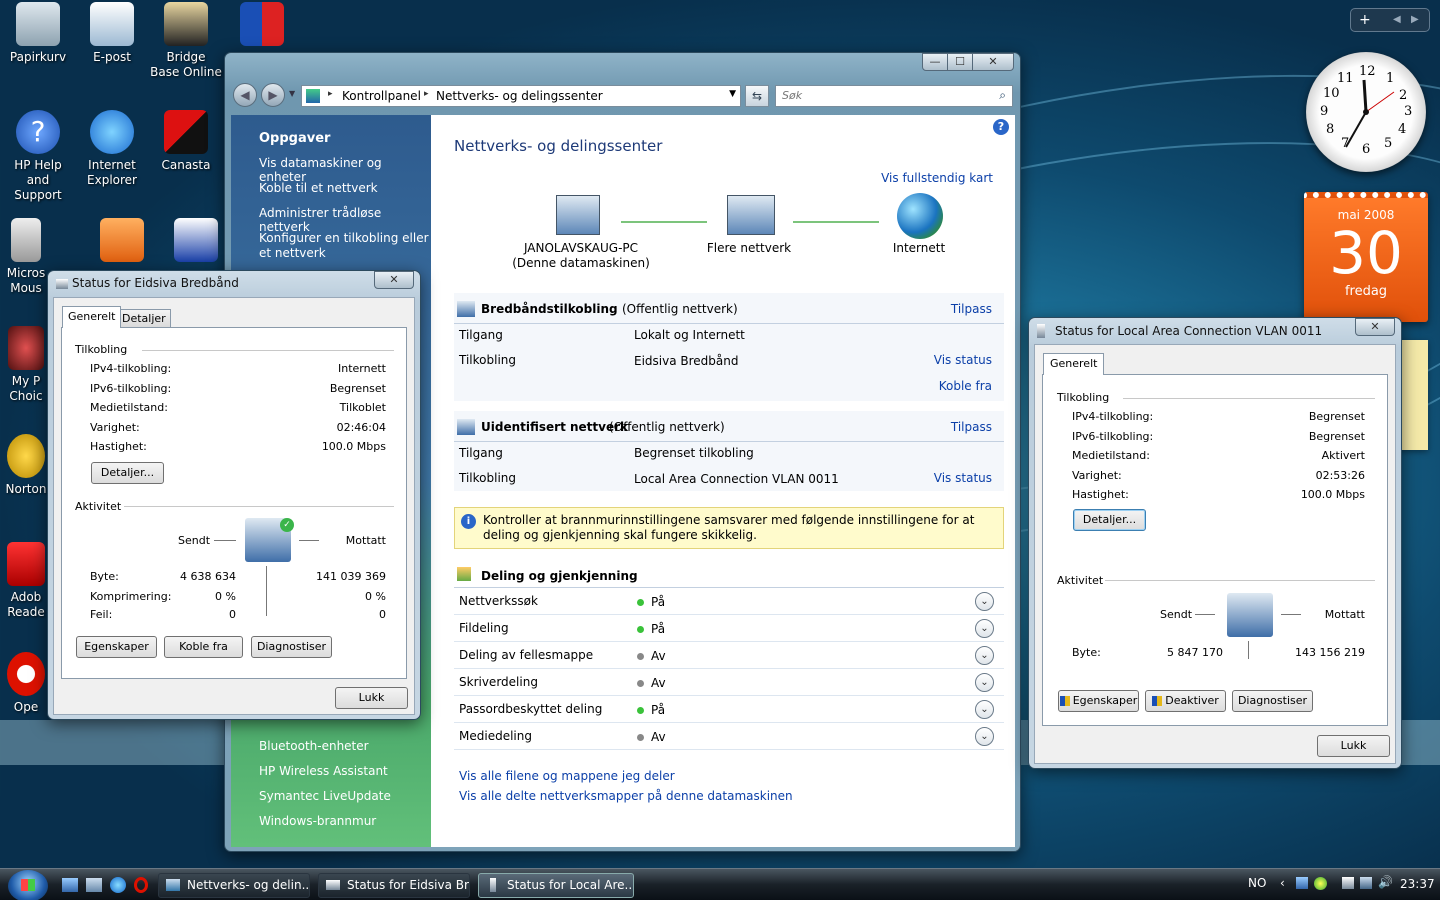 The width and height of the screenshot is (1440, 900). I want to click on start-button, so click(28, 885).